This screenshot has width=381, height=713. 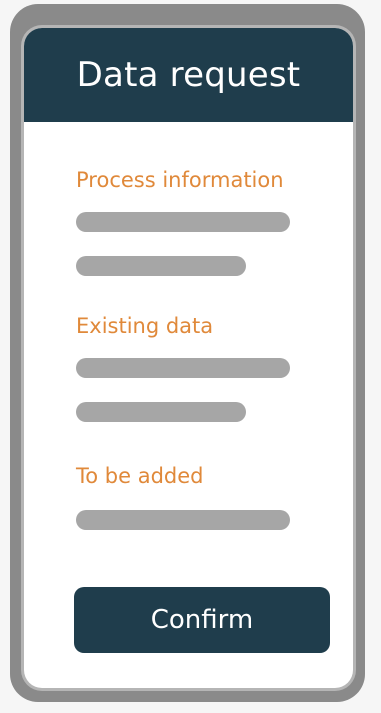 I want to click on confirm-button-label: Confirm, so click(x=202, y=620).